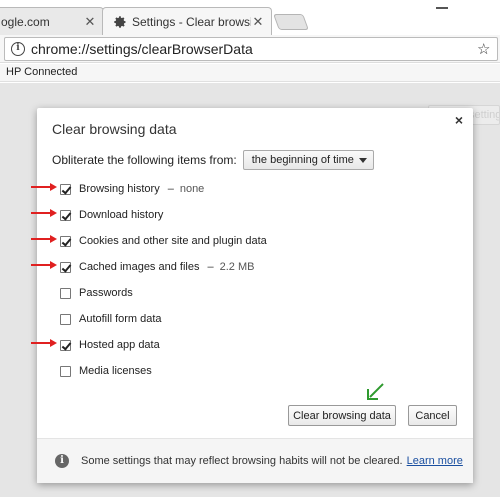  I want to click on checkbox-row-passwords: Passwords, so click(96, 293).